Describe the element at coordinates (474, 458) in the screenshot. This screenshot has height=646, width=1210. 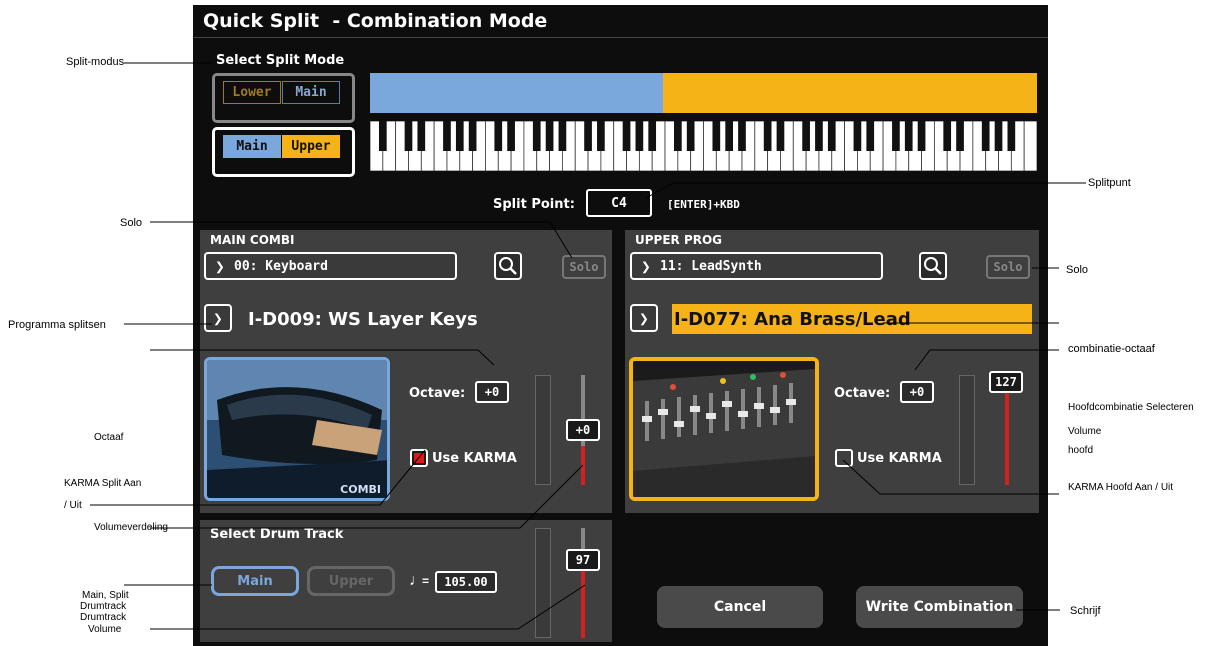
I see `main-combi-karma-label: Use KARMA` at that location.